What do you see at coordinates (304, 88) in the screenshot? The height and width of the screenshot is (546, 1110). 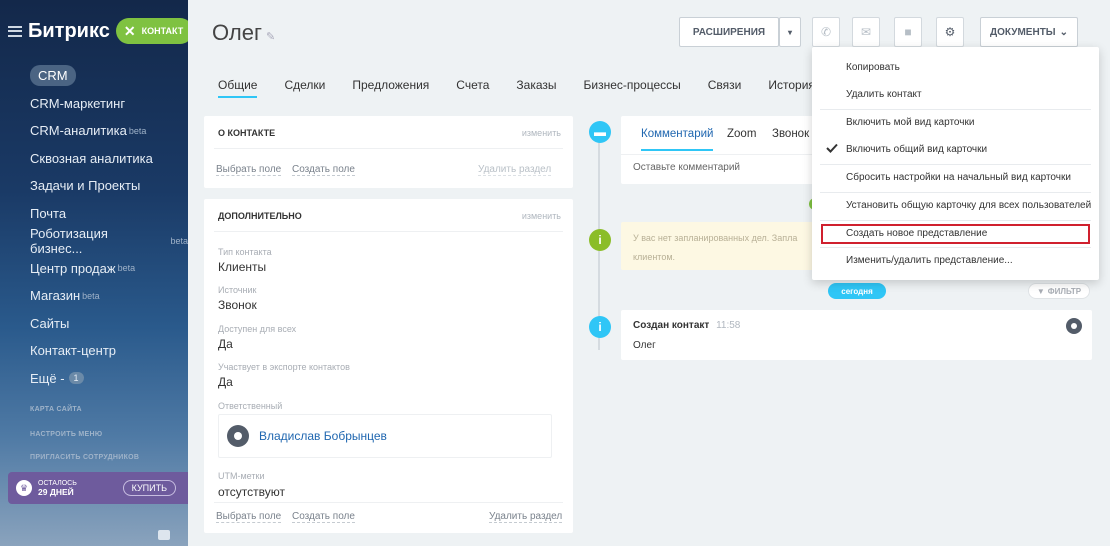 I see `tab-deals: Сделки` at bounding box center [304, 88].